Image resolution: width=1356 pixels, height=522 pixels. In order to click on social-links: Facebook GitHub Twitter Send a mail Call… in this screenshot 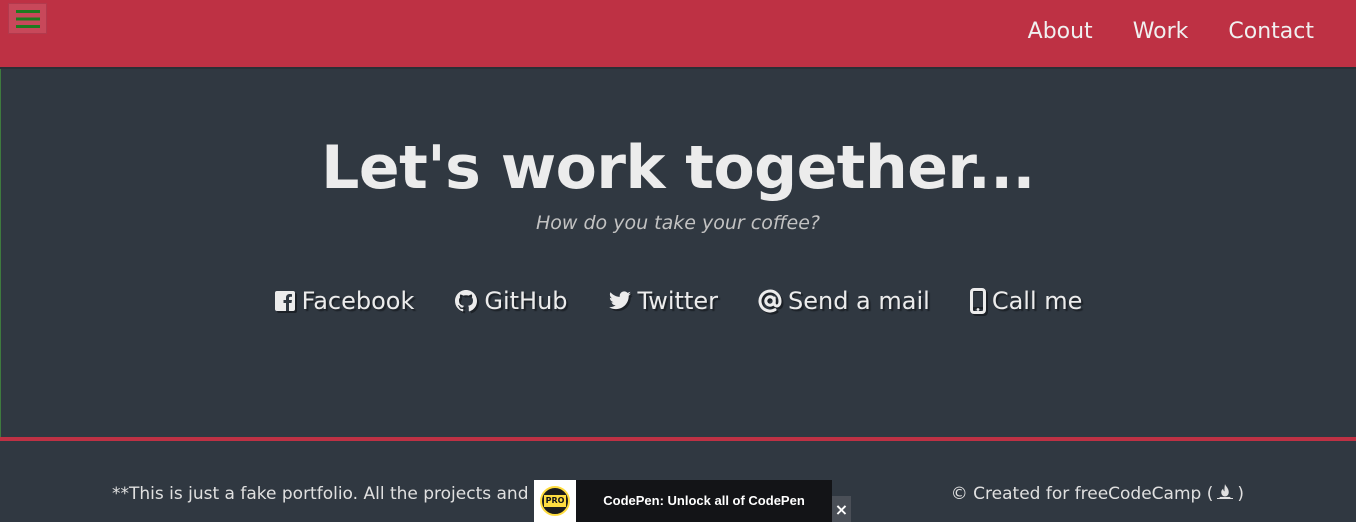, I will do `click(678, 301)`.